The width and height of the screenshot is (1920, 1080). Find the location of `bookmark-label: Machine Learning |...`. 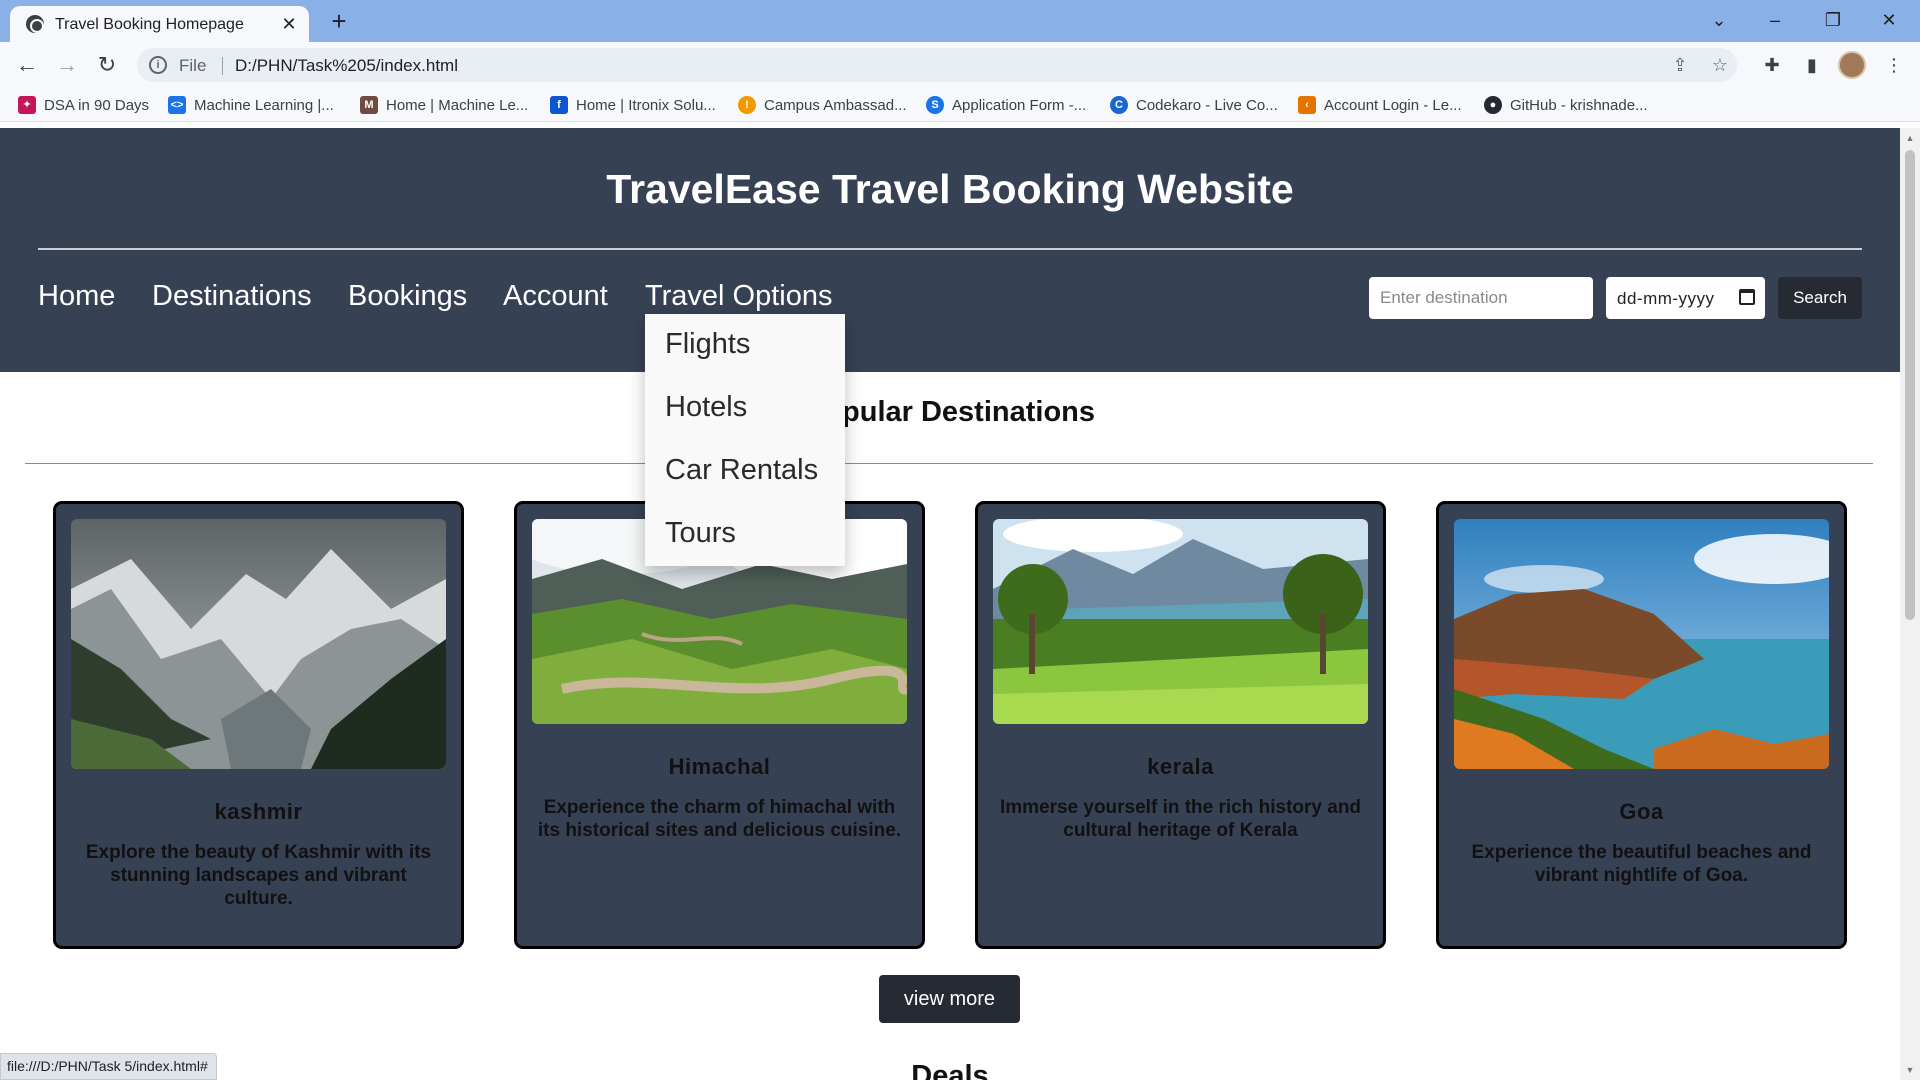

bookmark-label: Machine Learning |... is located at coordinates (264, 105).